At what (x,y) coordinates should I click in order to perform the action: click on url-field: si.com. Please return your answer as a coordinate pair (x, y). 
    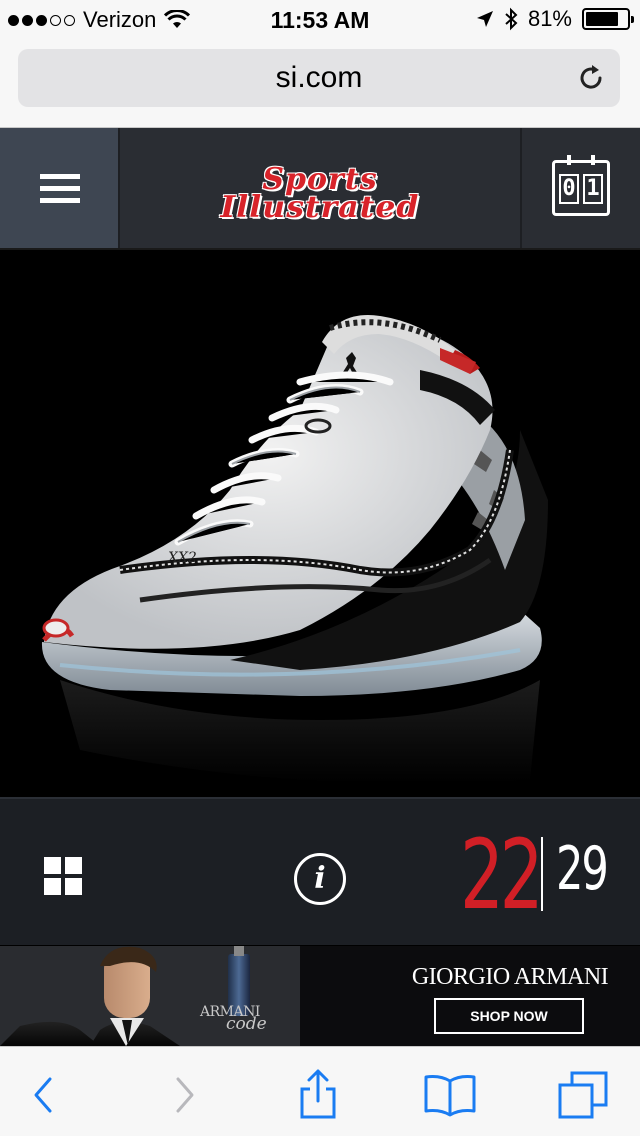
    Looking at the image, I should click on (319, 78).